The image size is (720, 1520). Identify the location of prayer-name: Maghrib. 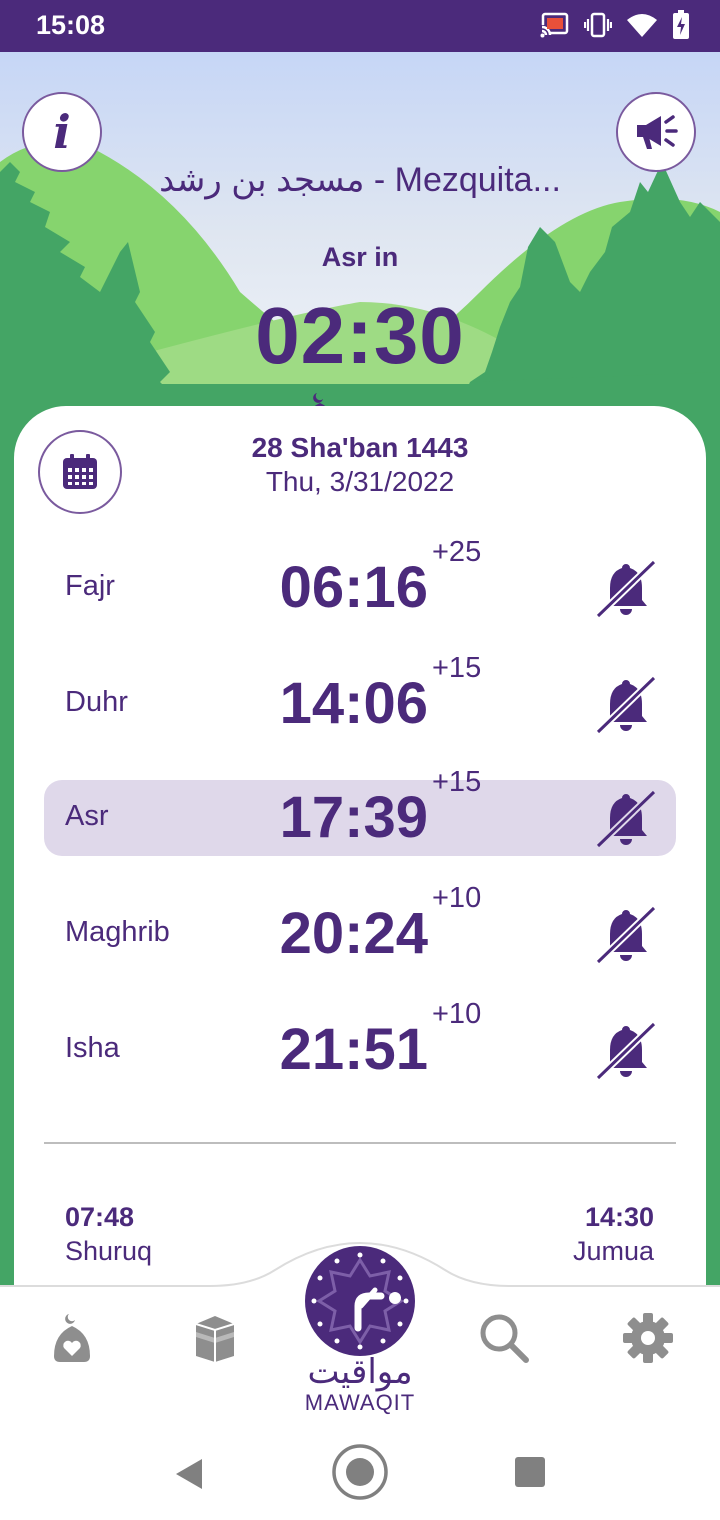
(117, 932).